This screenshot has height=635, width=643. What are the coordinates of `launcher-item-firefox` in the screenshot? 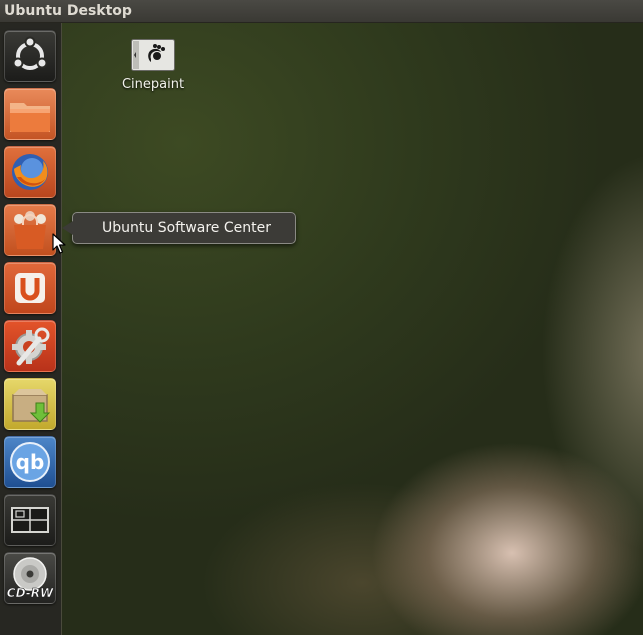 It's located at (30, 172).